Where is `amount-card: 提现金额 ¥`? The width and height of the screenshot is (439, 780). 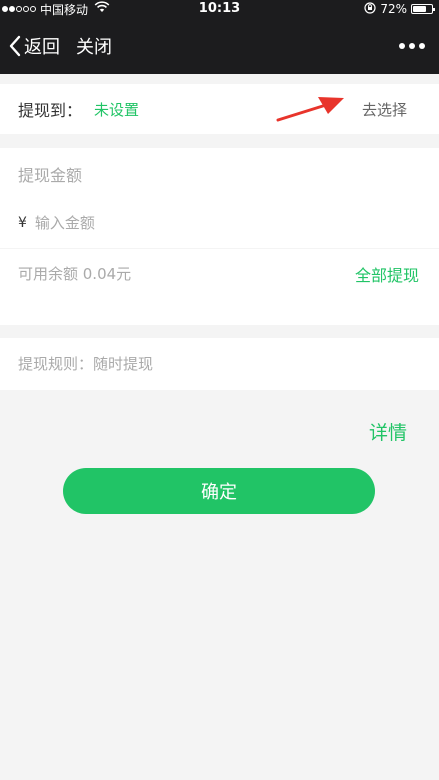
amount-card: 提现金额 ¥ is located at coordinates (219, 198).